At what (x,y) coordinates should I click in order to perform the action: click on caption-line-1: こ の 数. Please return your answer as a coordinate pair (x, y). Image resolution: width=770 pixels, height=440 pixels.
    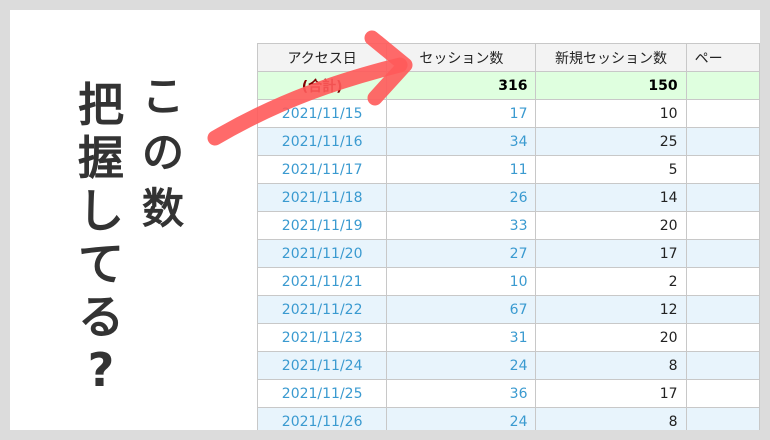
    Looking at the image, I should click on (163, 160).